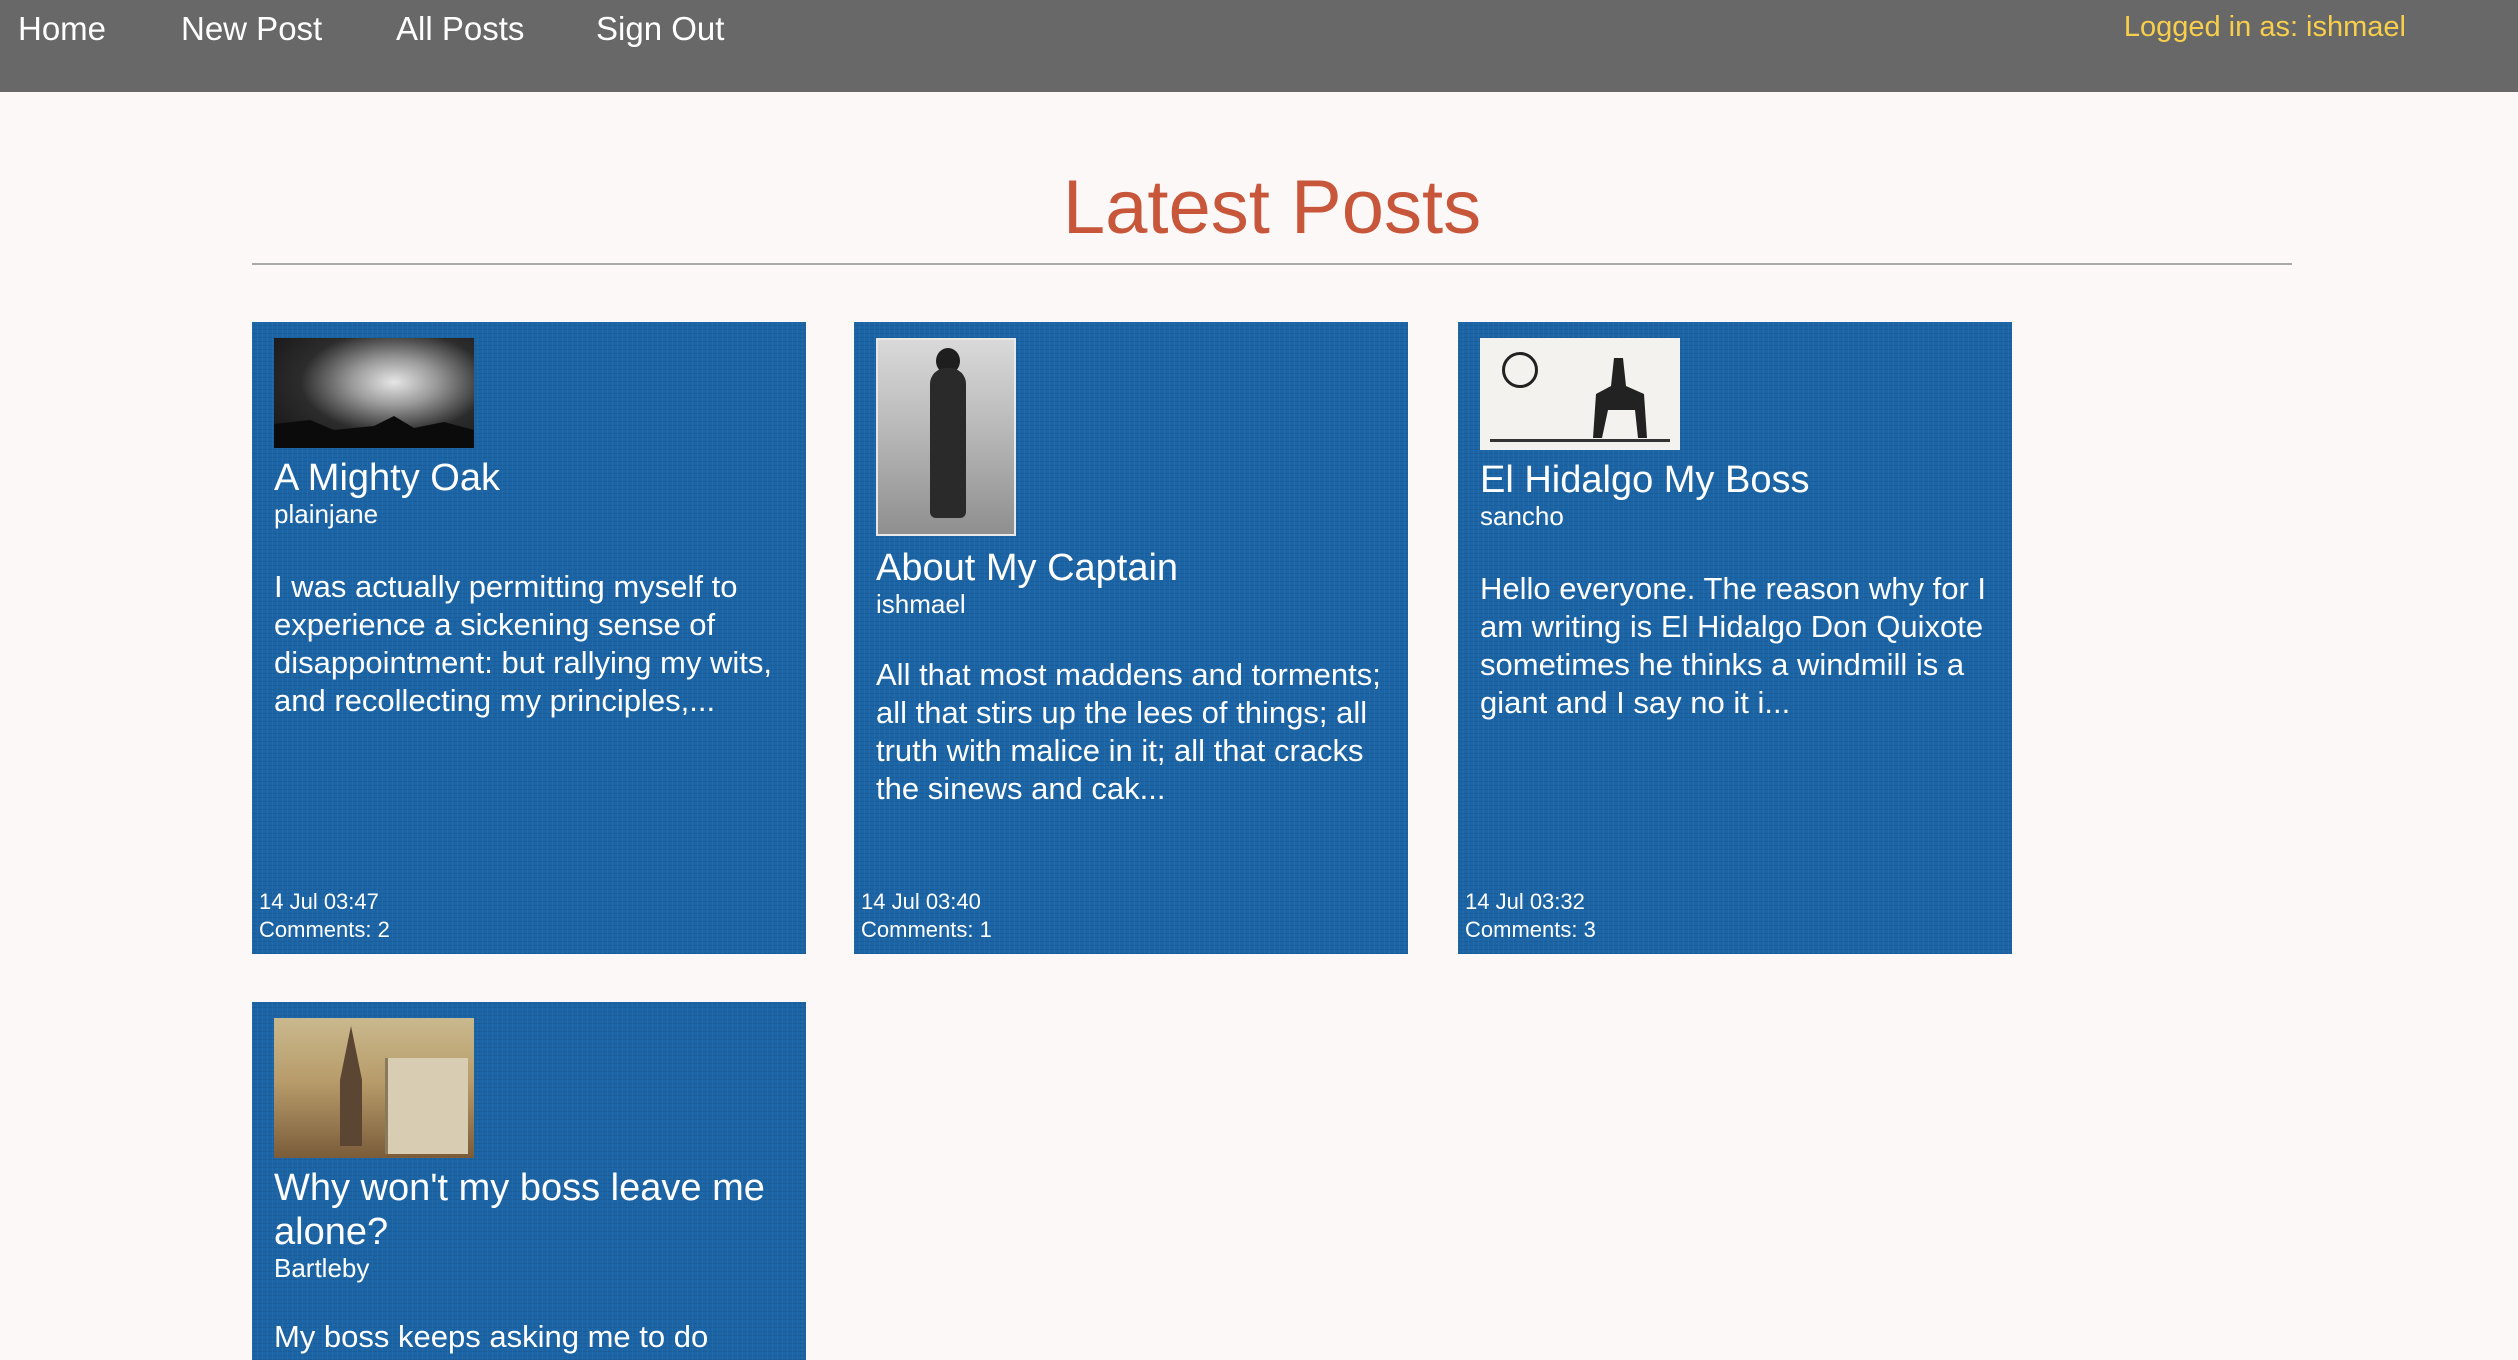 The height and width of the screenshot is (1360, 2518). Describe the element at coordinates (921, 901) in the screenshot. I see `post-date: 14 Jul 03:40` at that location.